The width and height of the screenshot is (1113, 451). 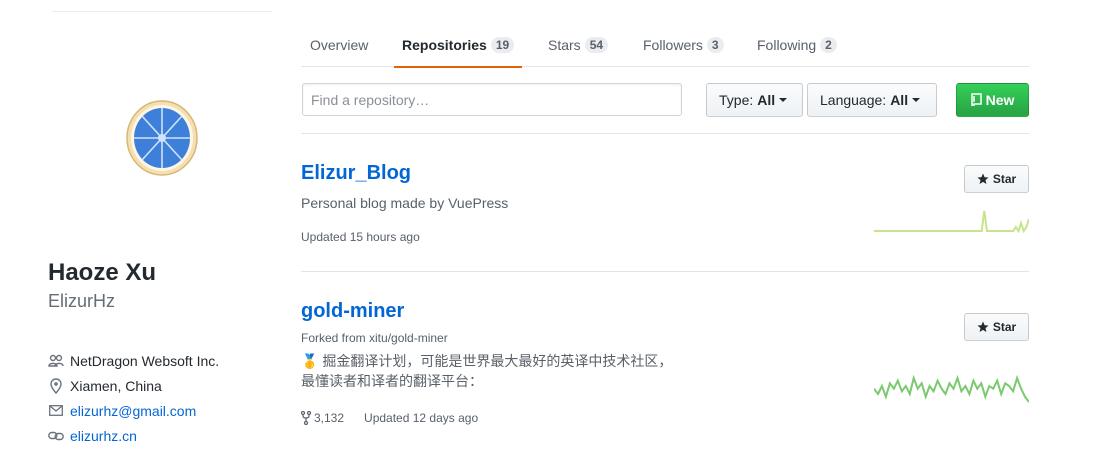 What do you see at coordinates (56, 411) in the screenshot?
I see `mail-icon` at bounding box center [56, 411].